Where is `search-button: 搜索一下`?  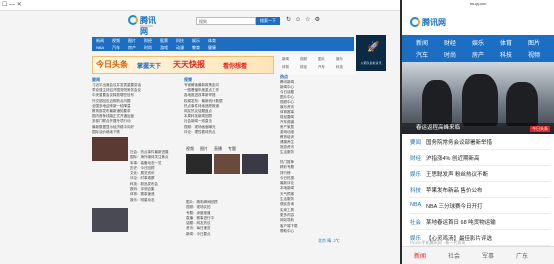 search-button: 搜索一下 is located at coordinates (268, 21).